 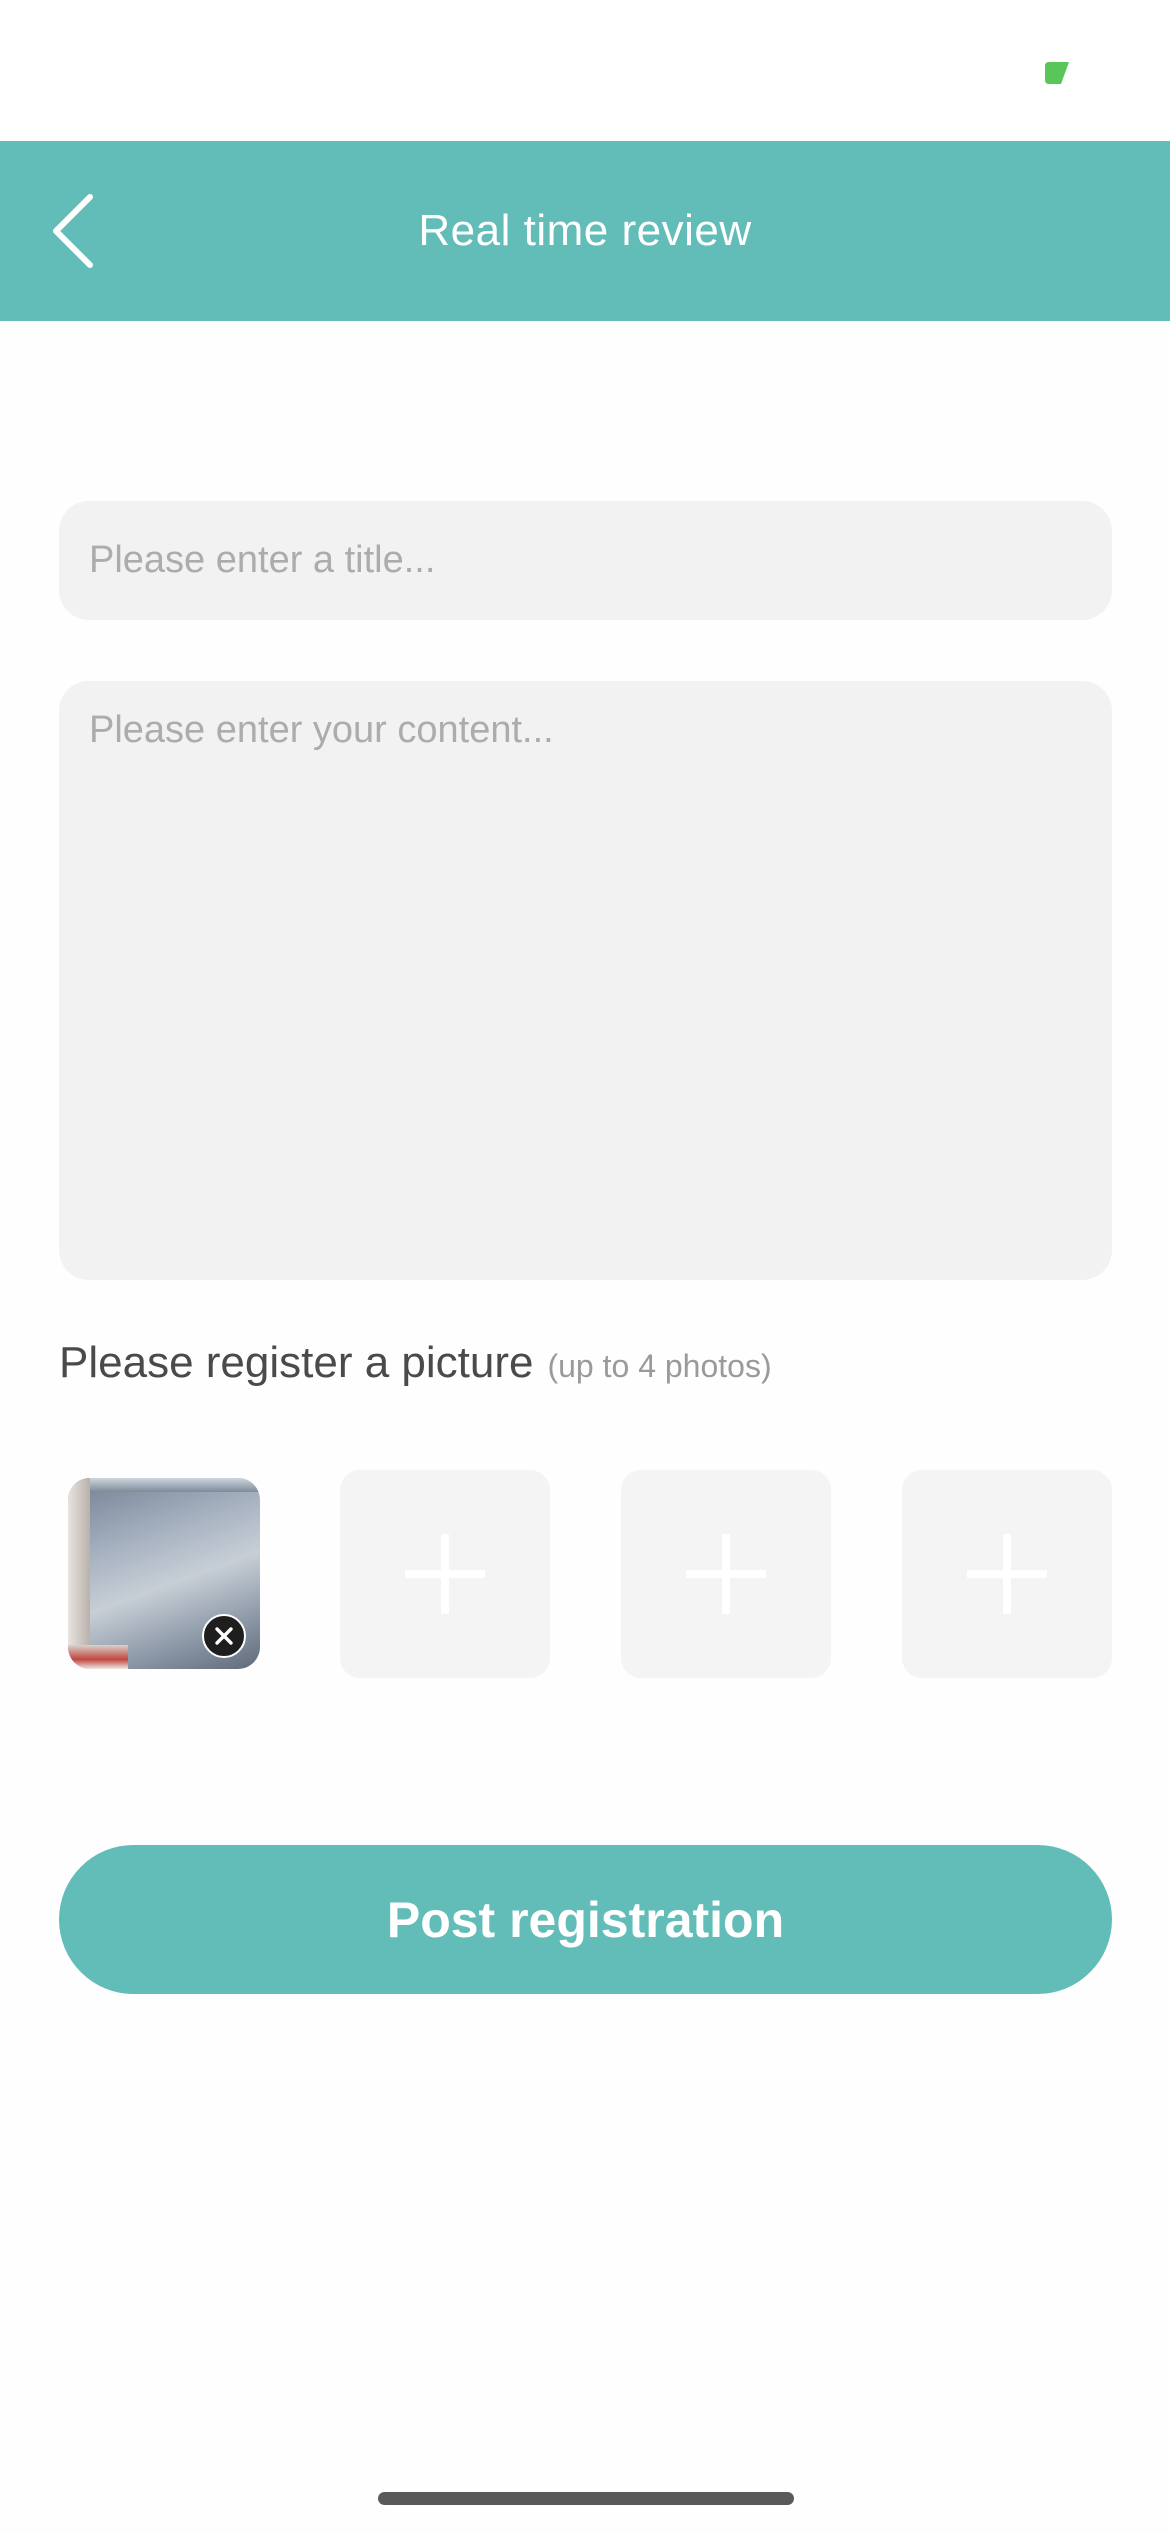 What do you see at coordinates (73, 231) in the screenshot?
I see `chevron-left-icon` at bounding box center [73, 231].